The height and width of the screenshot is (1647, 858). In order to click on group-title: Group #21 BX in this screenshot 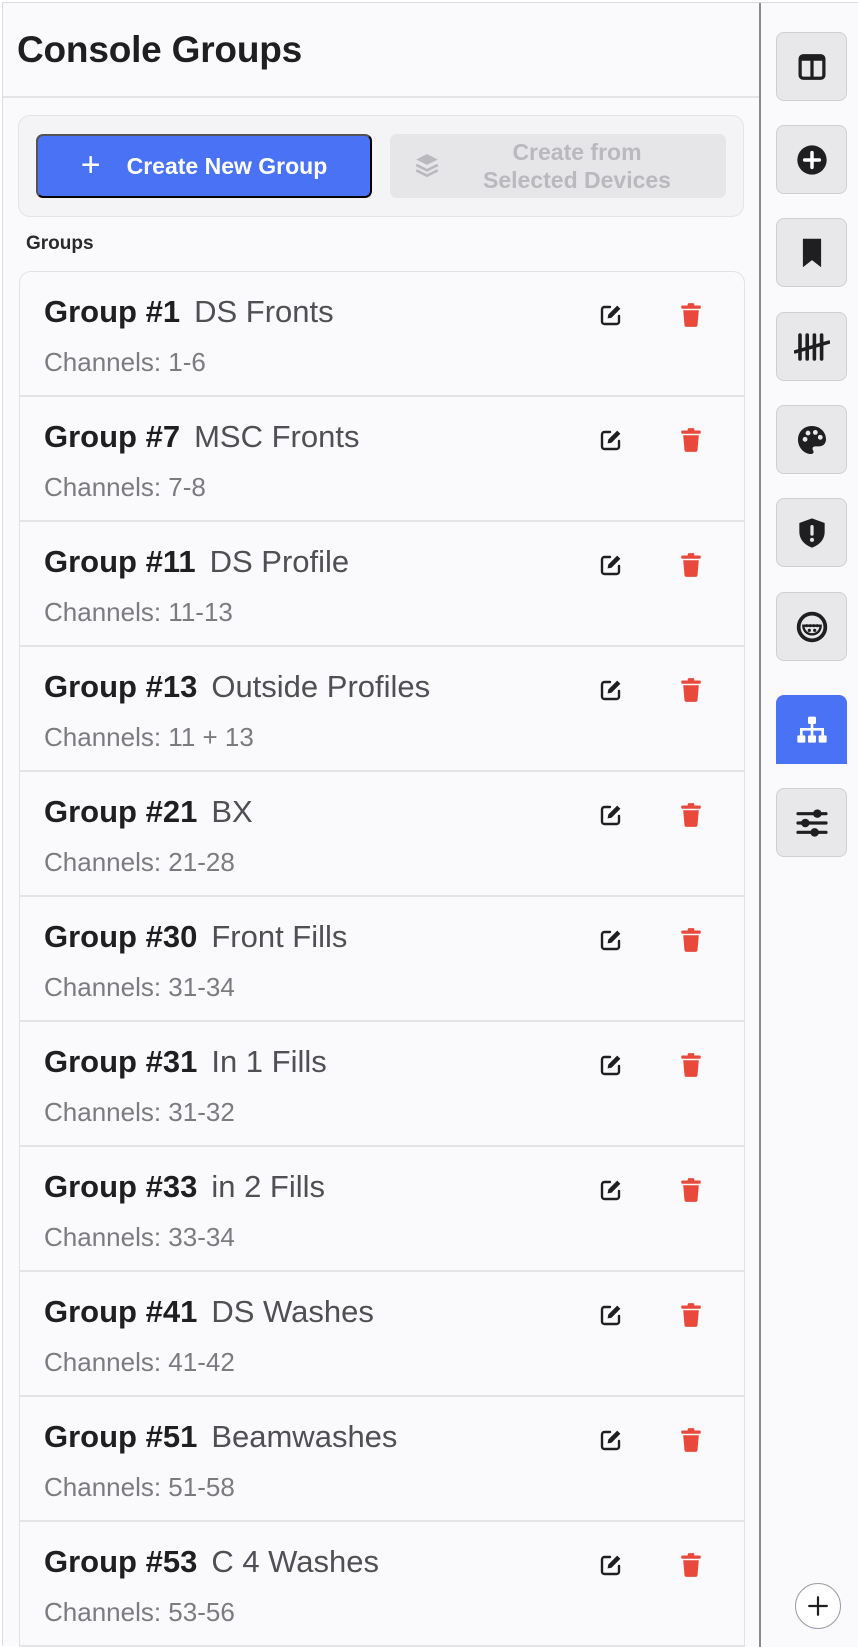, I will do `click(148, 812)`.